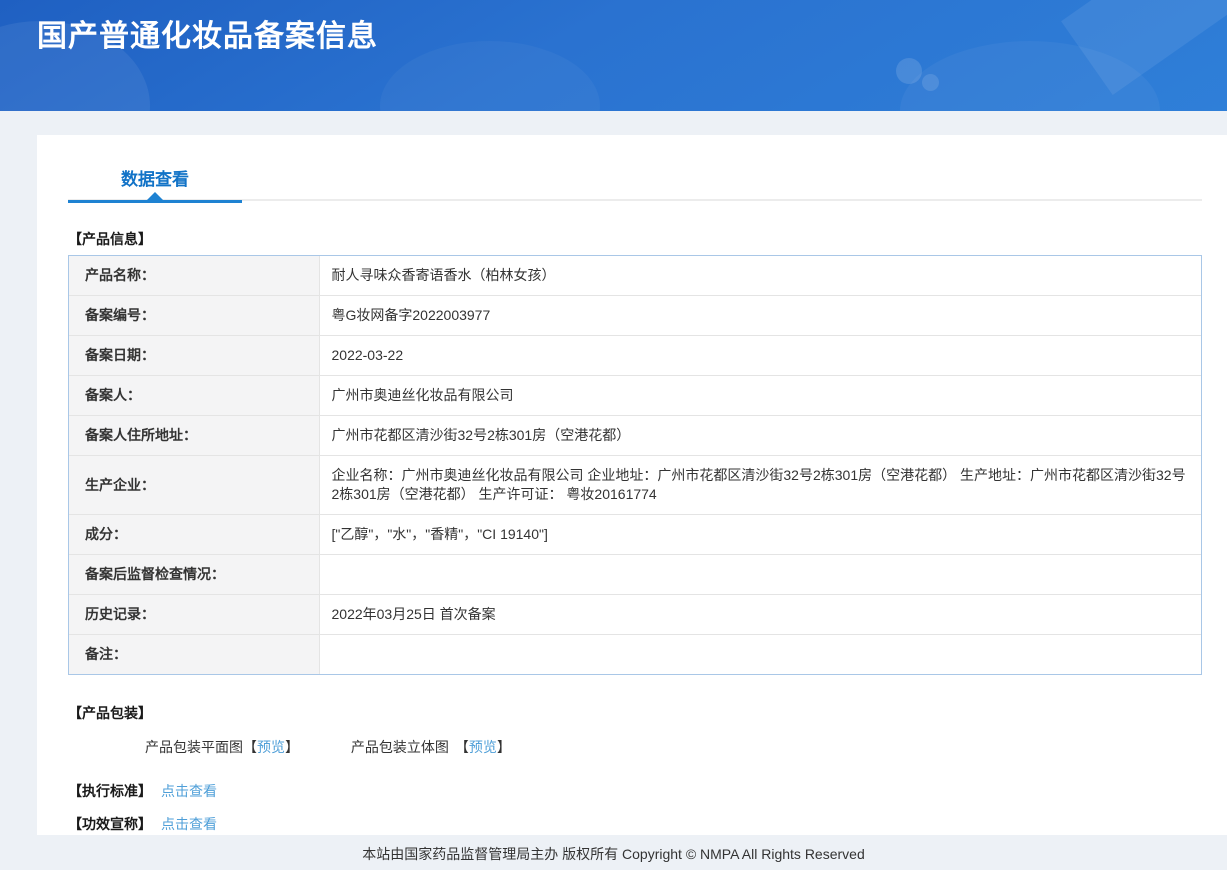 Image resolution: width=1227 pixels, height=870 pixels. What do you see at coordinates (110, 713) in the screenshot?
I see `packaging-section-title: 【产品包装】` at bounding box center [110, 713].